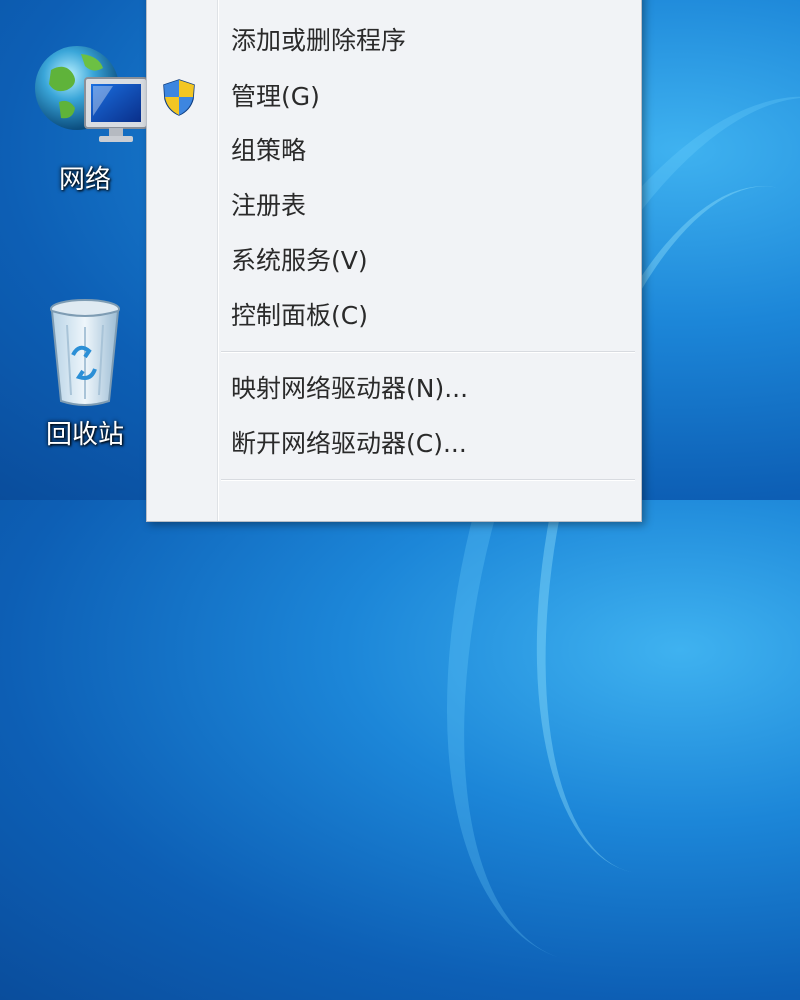 Image resolution: width=800 pixels, height=1000 pixels. I want to click on desktop-icon-label: 回收站, so click(84, 435).